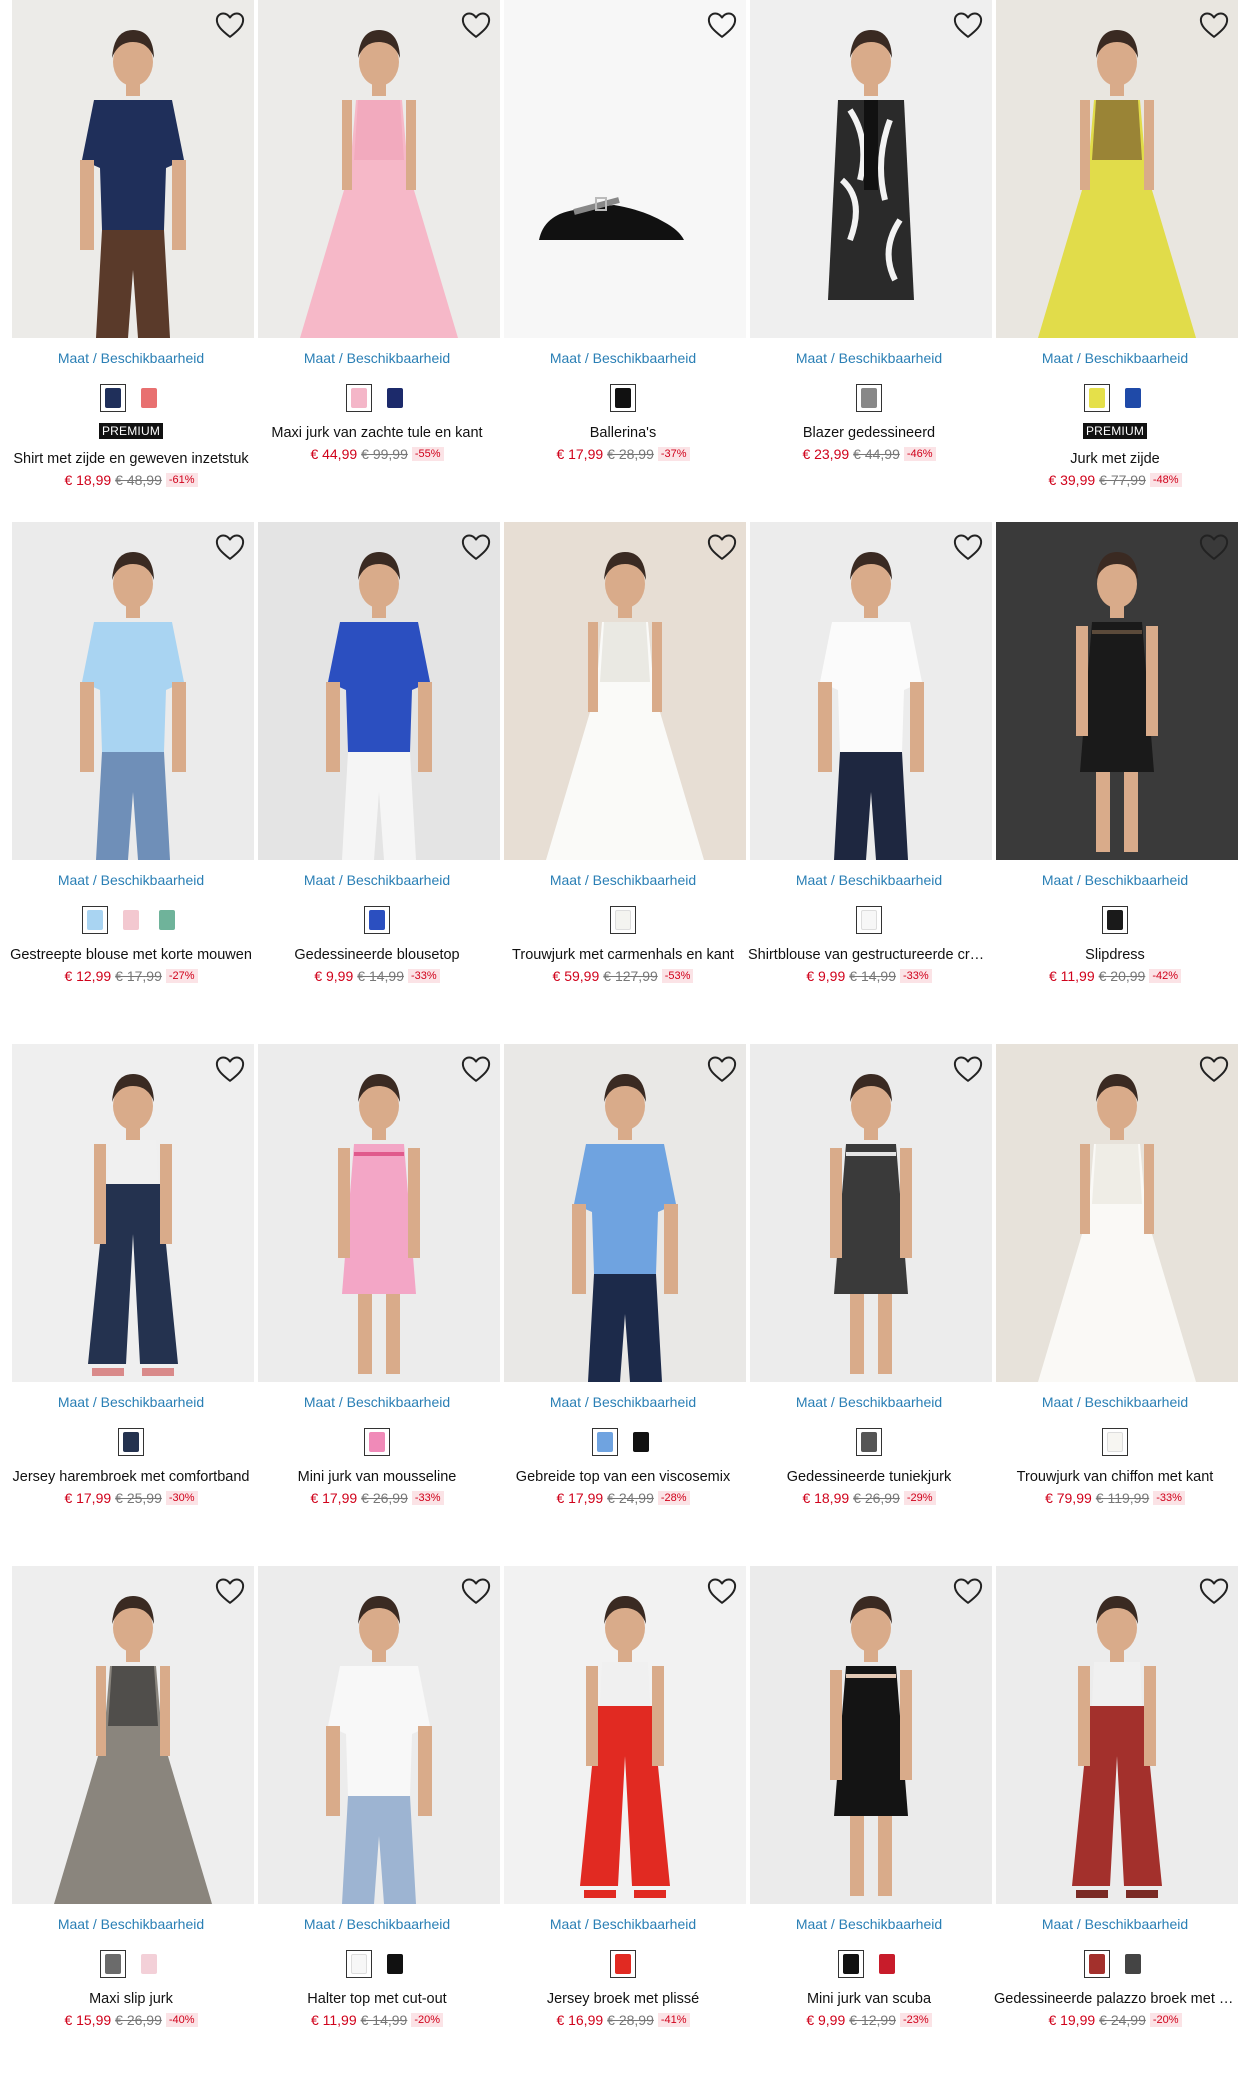 The image size is (1250, 2088). What do you see at coordinates (869, 1477) in the screenshot?
I see `product-name: Gedessineerde tuniekjurk` at bounding box center [869, 1477].